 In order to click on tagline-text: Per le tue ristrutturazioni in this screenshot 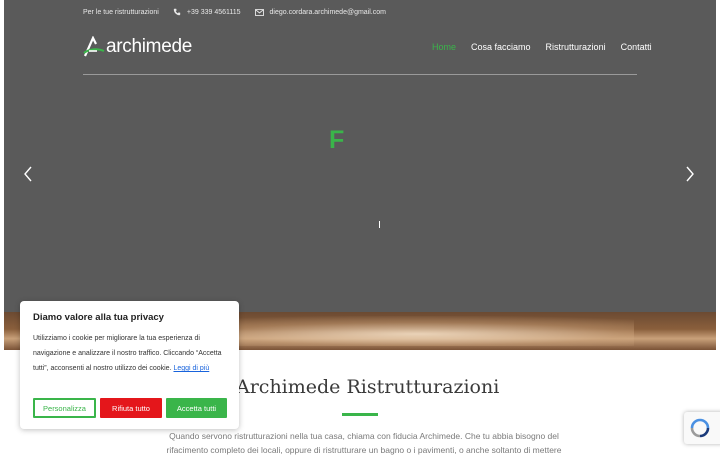, I will do `click(121, 12)`.